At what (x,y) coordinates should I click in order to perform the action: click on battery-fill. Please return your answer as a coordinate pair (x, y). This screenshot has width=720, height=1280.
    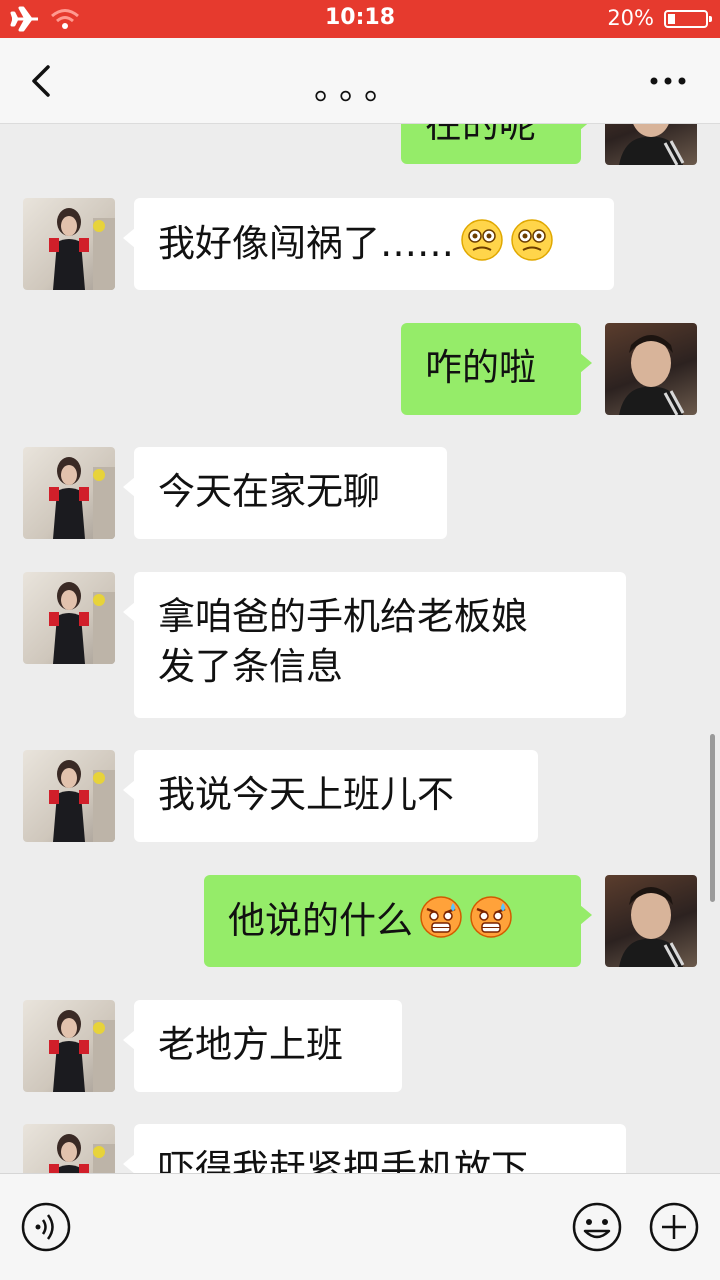
    Looking at the image, I should click on (671, 19).